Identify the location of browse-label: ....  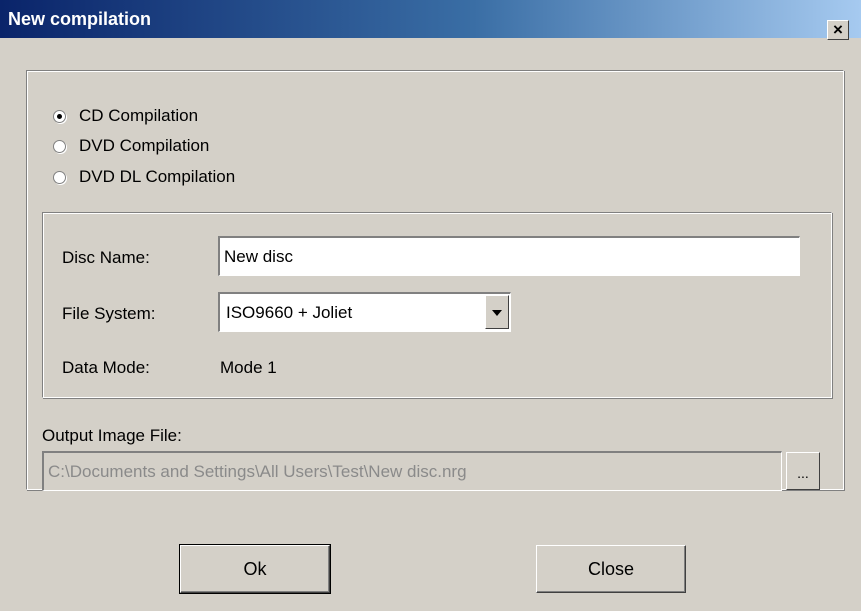
(803, 473).